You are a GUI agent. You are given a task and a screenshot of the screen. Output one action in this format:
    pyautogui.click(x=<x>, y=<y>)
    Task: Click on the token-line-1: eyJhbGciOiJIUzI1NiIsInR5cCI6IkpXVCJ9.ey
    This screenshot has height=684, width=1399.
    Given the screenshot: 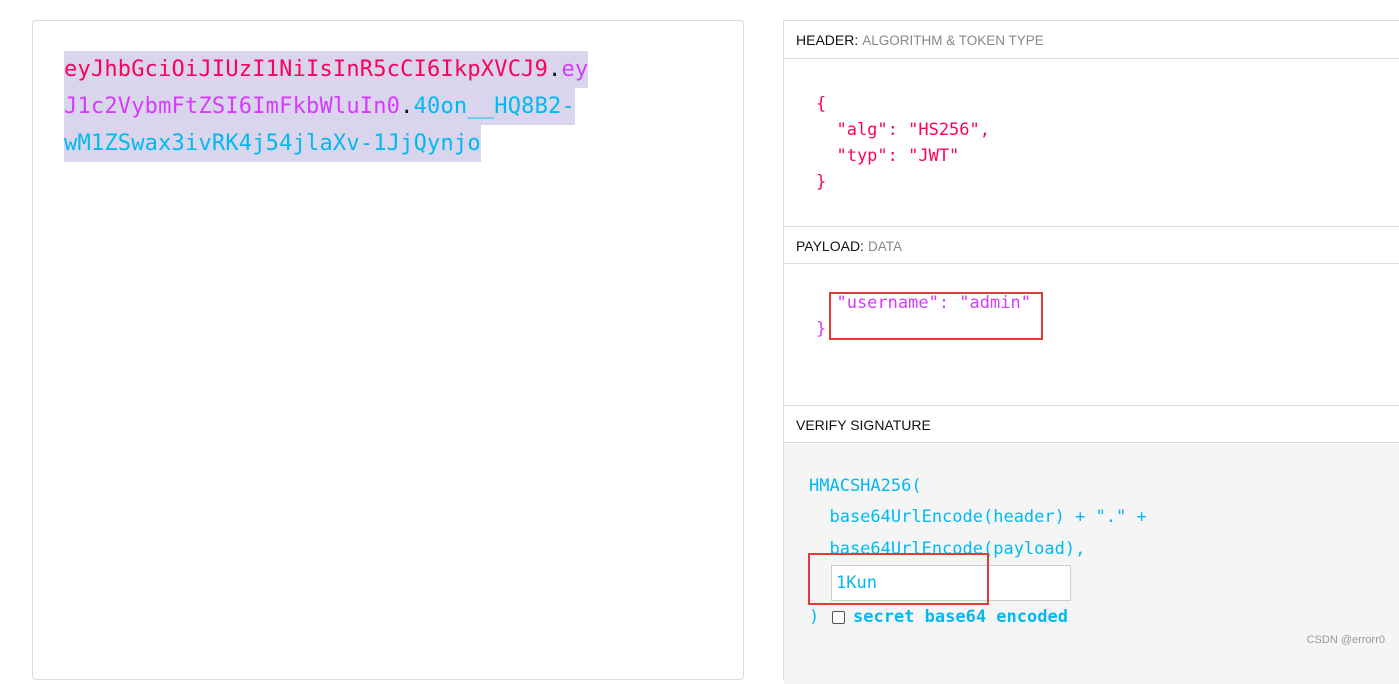 What is the action you would take?
    pyautogui.click(x=326, y=69)
    